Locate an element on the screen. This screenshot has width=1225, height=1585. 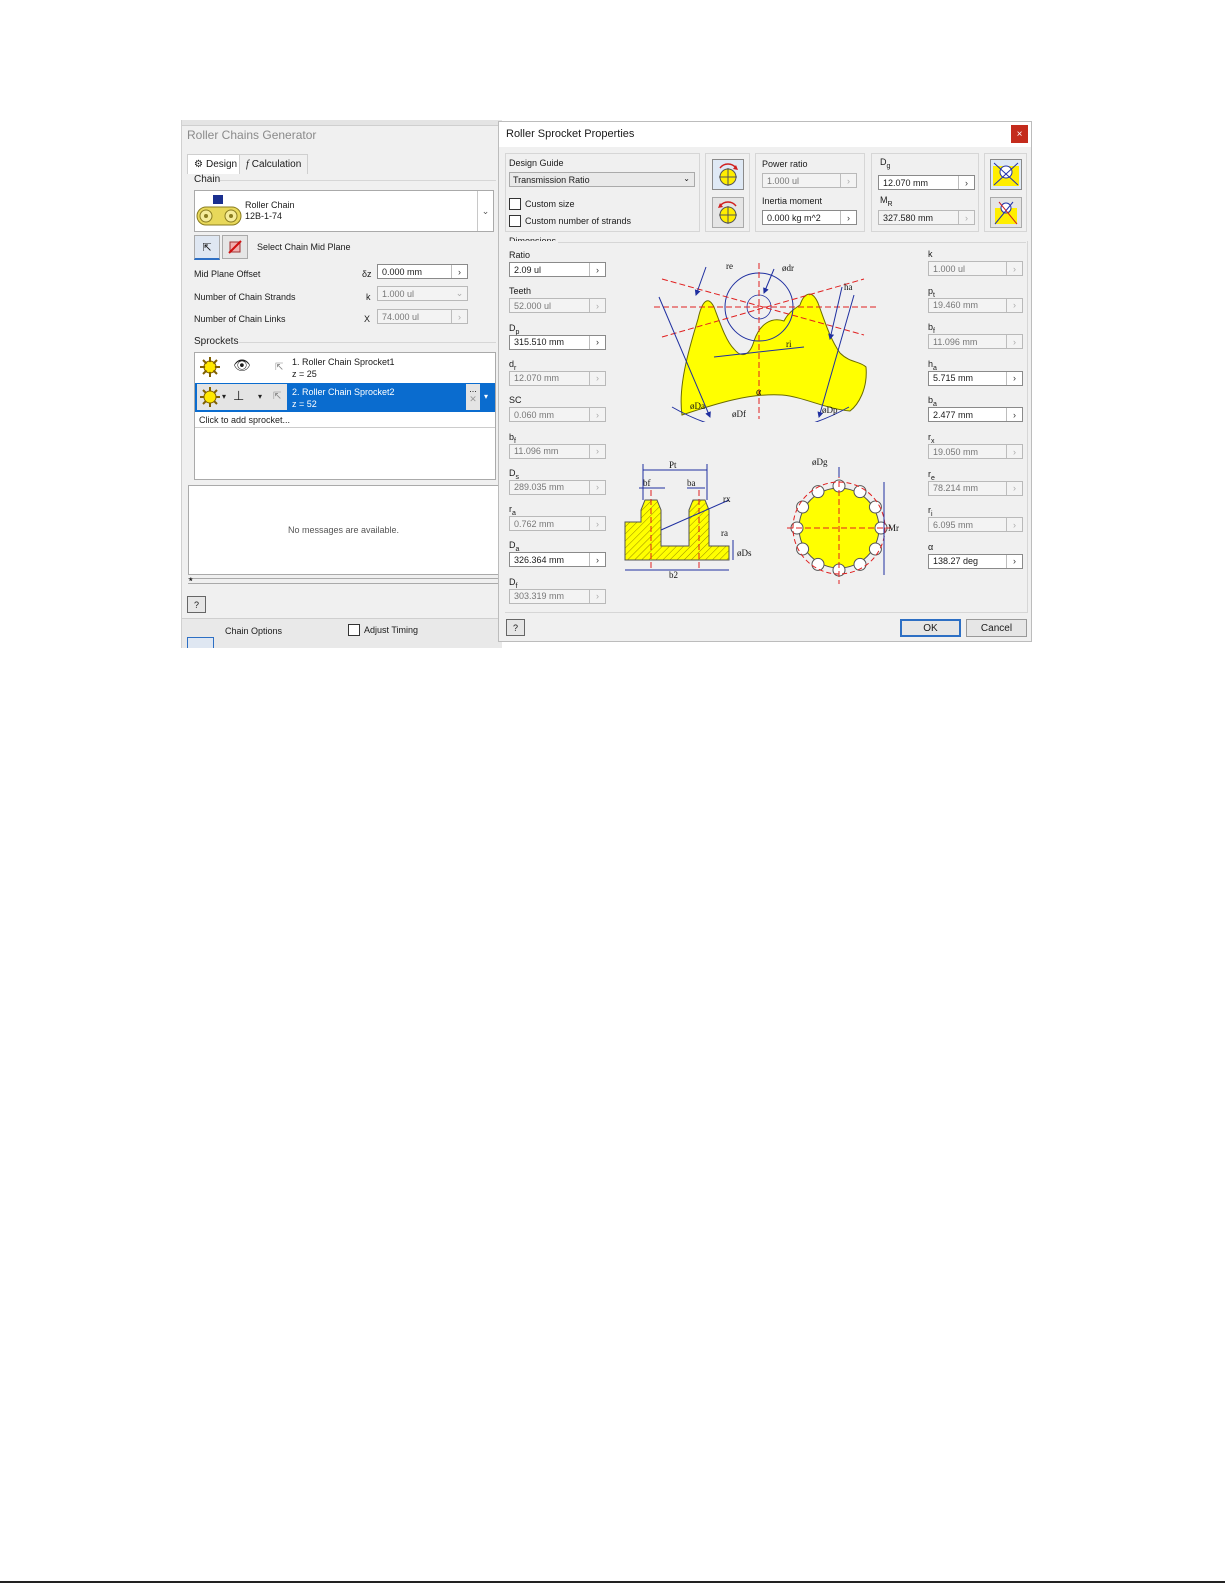
mid-plane-offset-field: 0.000 mm › is located at coordinates (422, 271).